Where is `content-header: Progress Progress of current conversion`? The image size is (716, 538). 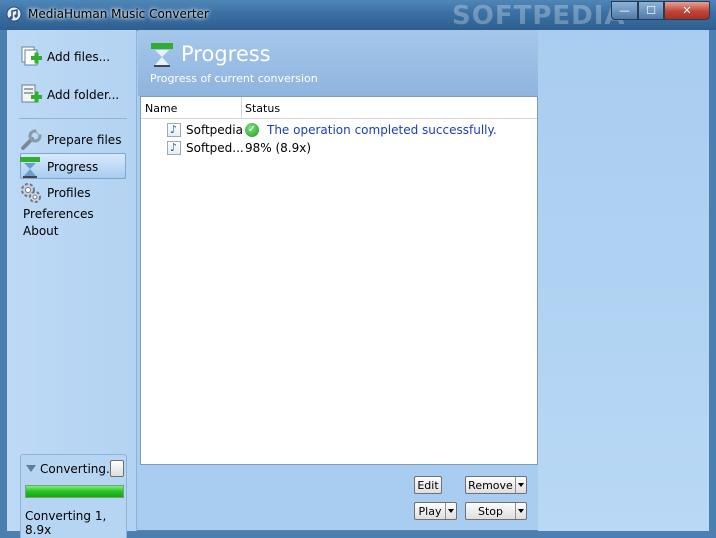 content-header: Progress Progress of current conversion is located at coordinates (338, 63).